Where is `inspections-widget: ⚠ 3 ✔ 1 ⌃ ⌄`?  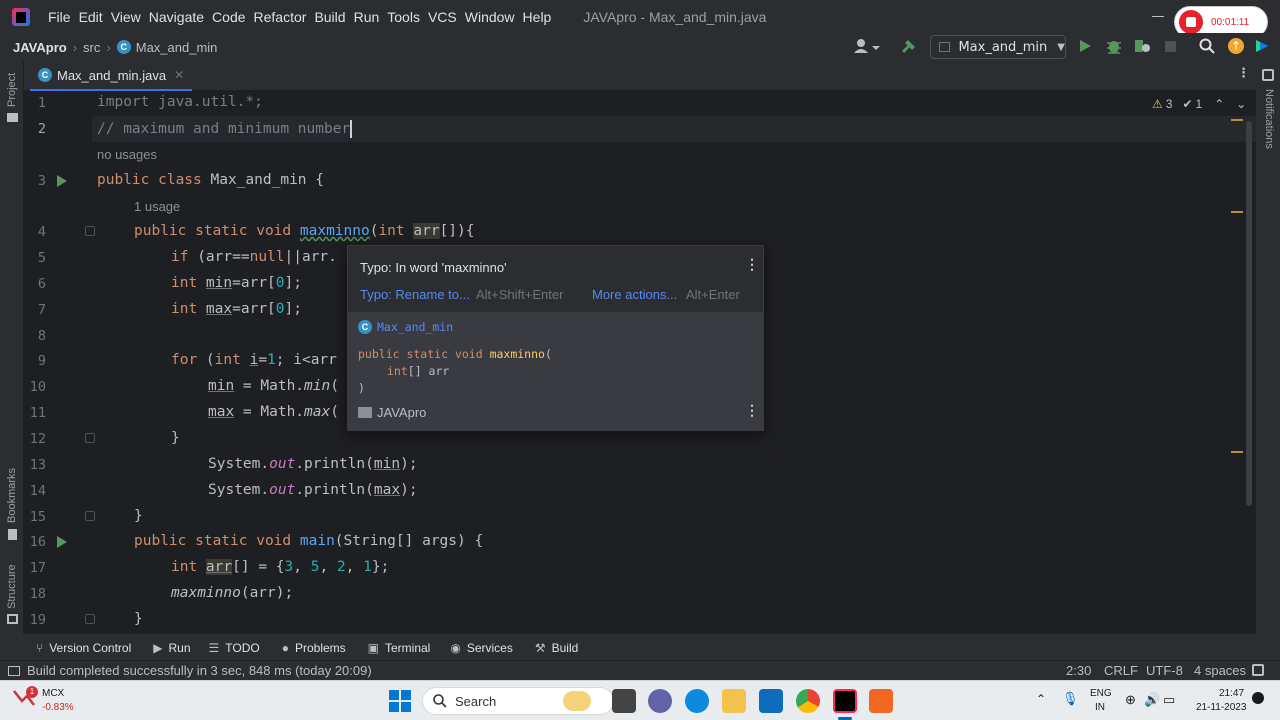
inspections-widget: ⚠ 3 ✔ 1 ⌃ ⌄ is located at coordinates (1199, 104).